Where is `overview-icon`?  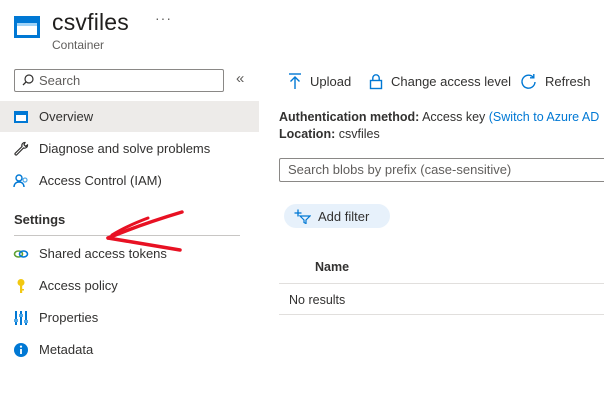 overview-icon is located at coordinates (21, 117).